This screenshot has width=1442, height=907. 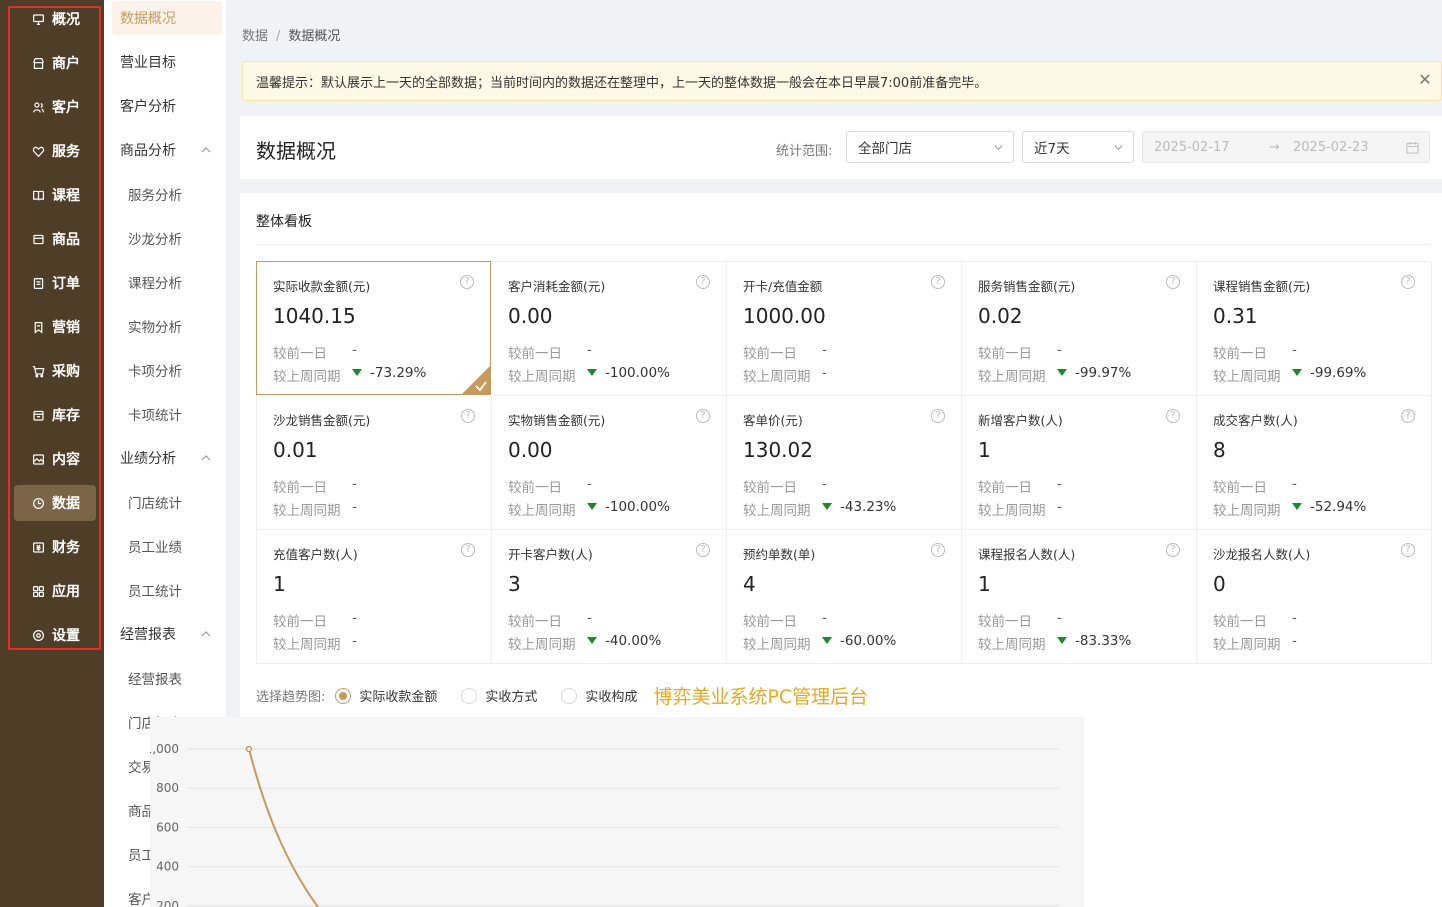 What do you see at coordinates (55, 63) in the screenshot?
I see `sidebar-item-shop: 商户` at bounding box center [55, 63].